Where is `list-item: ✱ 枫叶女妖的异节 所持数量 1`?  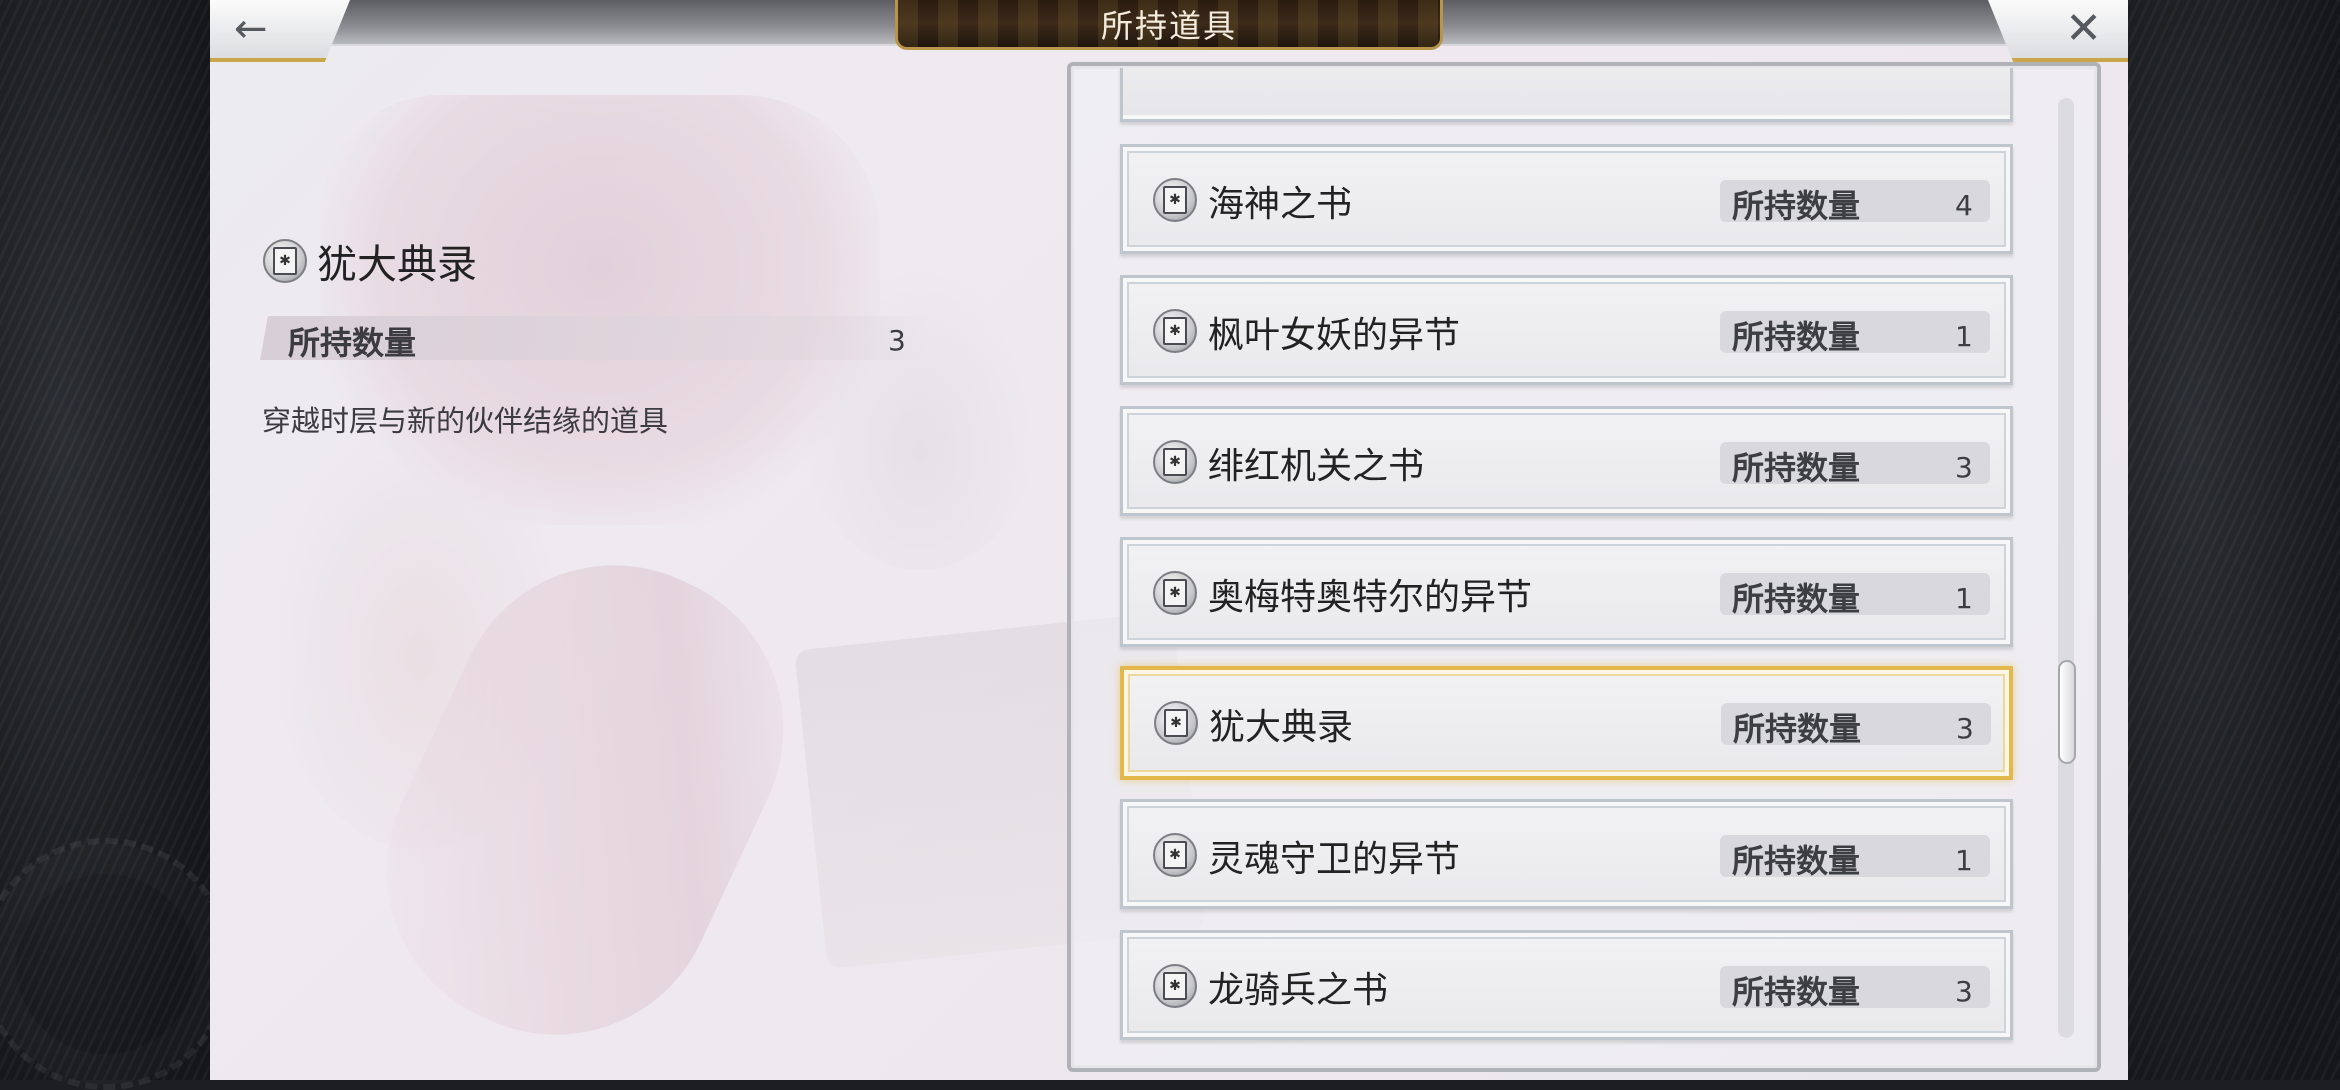
list-item: ✱ 枫叶女妖的异节 所持数量 1 is located at coordinates (1566, 330).